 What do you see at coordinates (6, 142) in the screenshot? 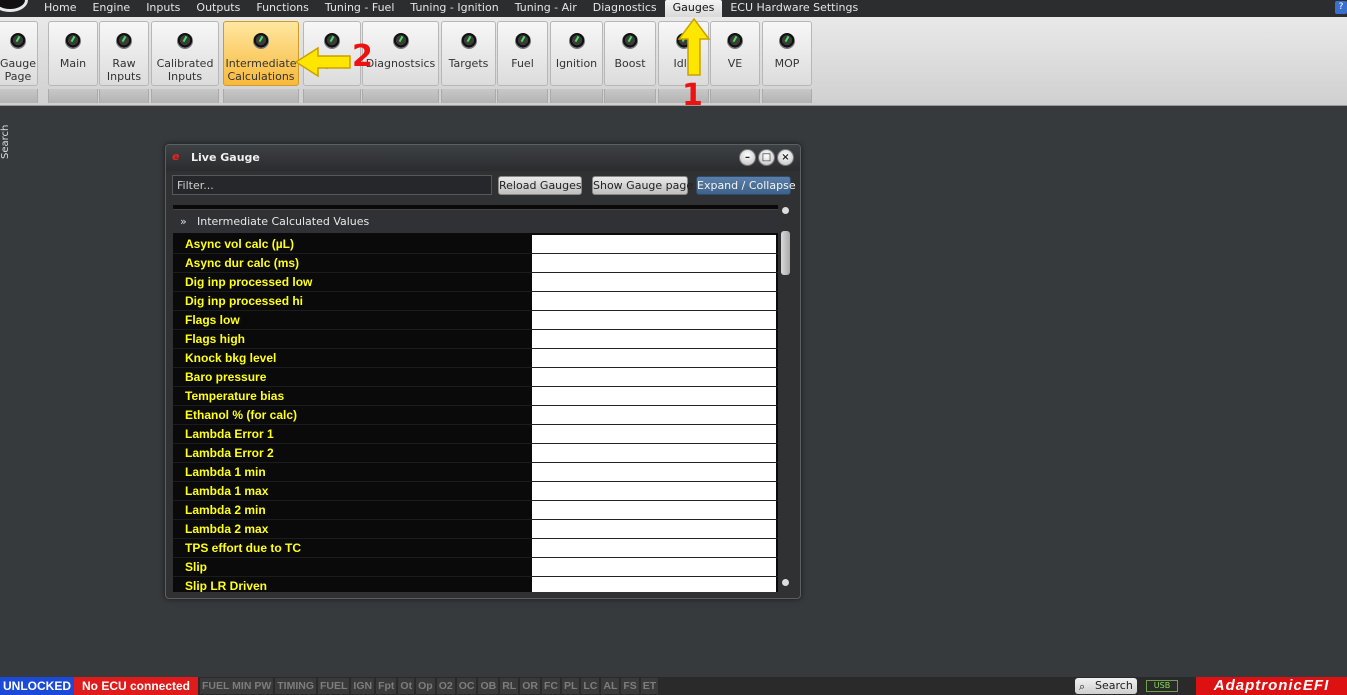
I see `side-search-tab: Search` at bounding box center [6, 142].